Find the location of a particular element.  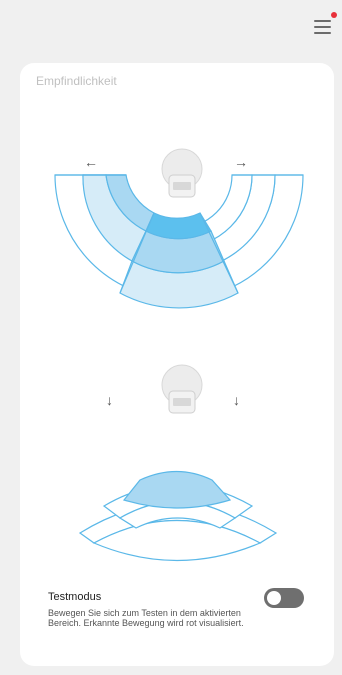

testmode-title: Testmodus is located at coordinates (75, 597).